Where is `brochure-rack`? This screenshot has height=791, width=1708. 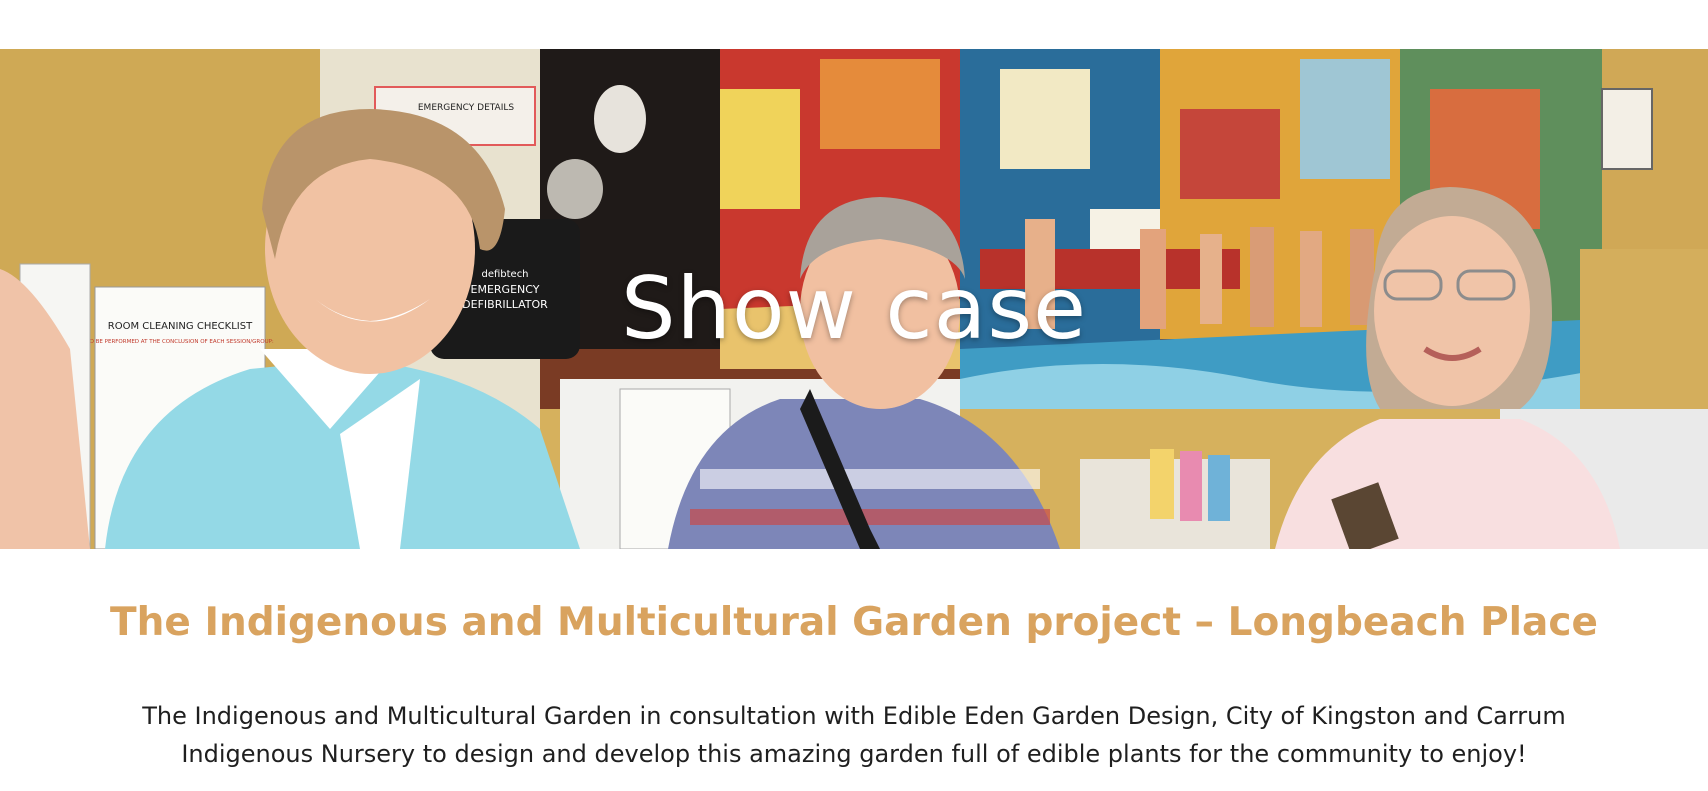
brochure-rack is located at coordinates (1175, 504).